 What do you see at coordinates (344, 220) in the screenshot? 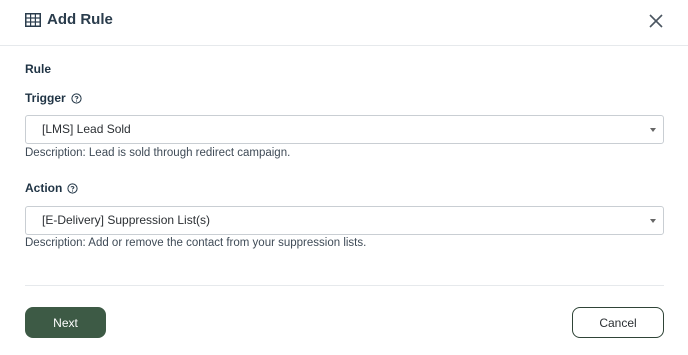
I see `action-select: [E-Delivery] Suppression List(s)` at bounding box center [344, 220].